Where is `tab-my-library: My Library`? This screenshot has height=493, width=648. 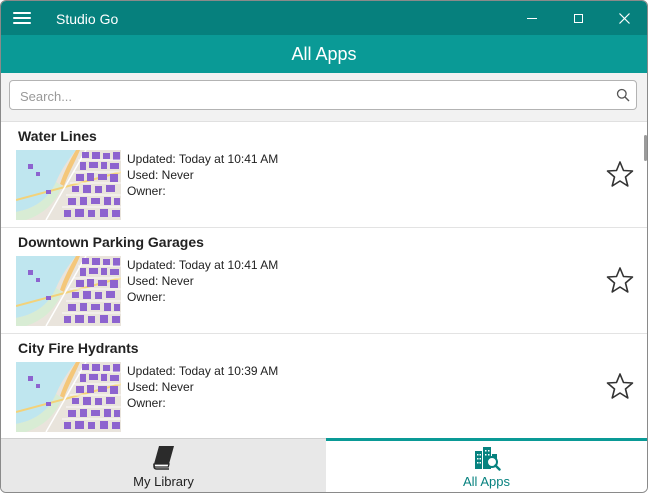 tab-my-library: My Library is located at coordinates (163, 465).